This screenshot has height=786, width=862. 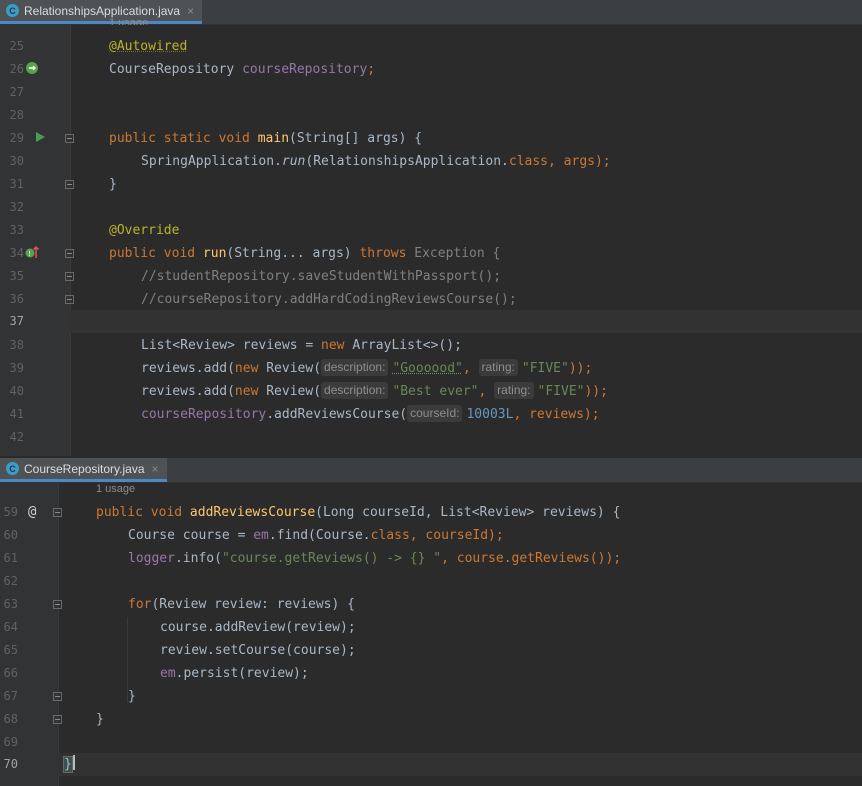 What do you see at coordinates (10, 696) in the screenshot?
I see `line-number: 67` at bounding box center [10, 696].